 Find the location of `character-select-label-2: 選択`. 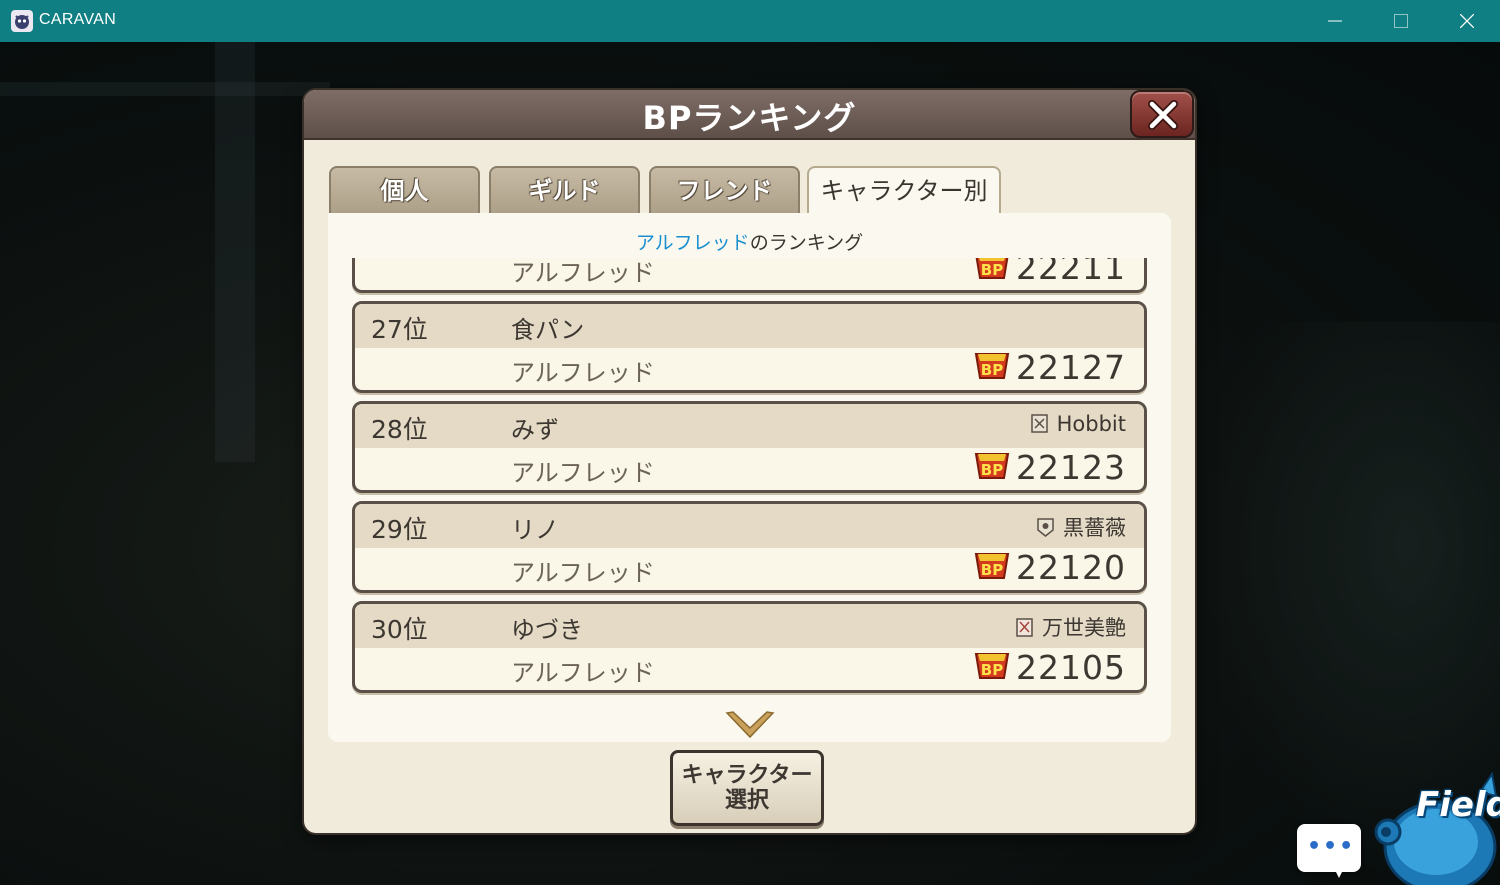

character-select-label-2: 選択 is located at coordinates (746, 800).